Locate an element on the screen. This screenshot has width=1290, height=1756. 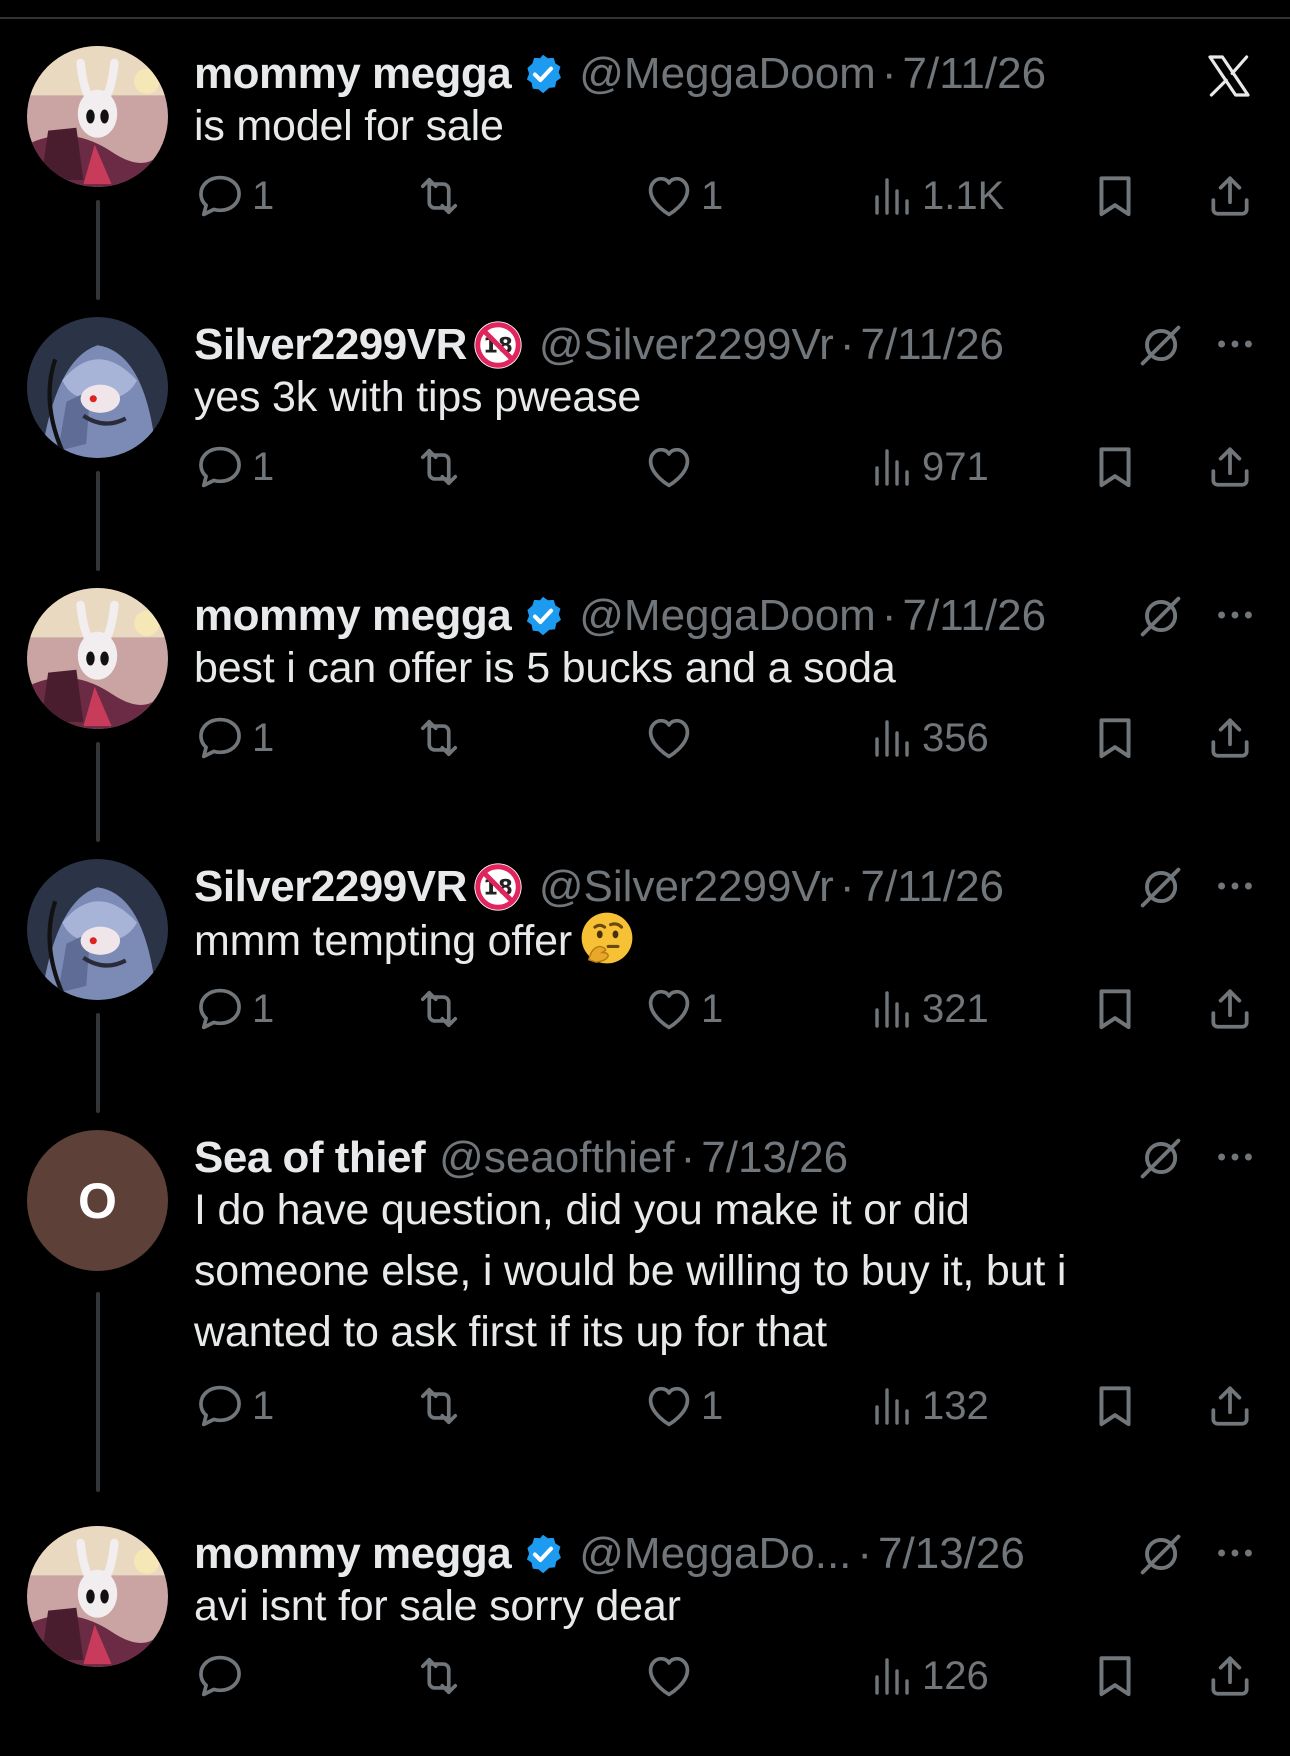
views-button: 126 is located at coordinates (928, 1676).